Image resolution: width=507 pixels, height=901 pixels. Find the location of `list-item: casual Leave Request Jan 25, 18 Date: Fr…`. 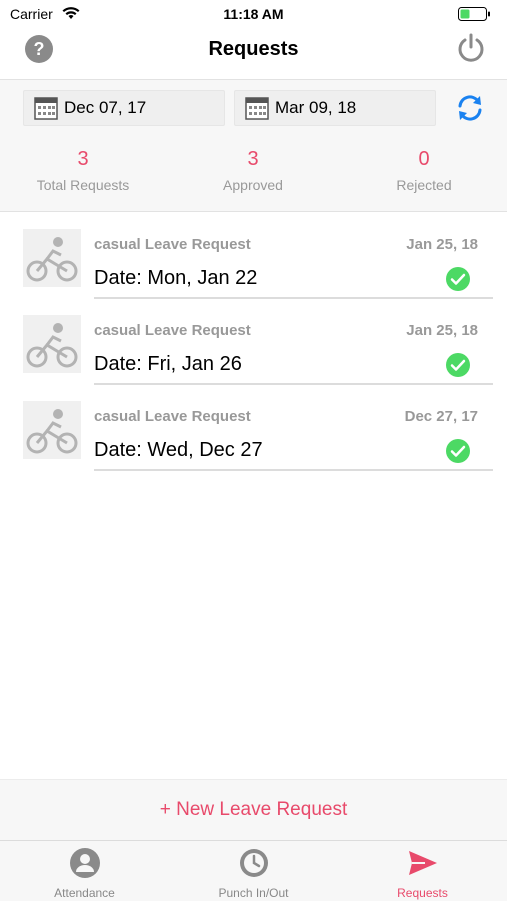

list-item: casual Leave Request Jan 25, 18 Date: Fr… is located at coordinates (253, 342).